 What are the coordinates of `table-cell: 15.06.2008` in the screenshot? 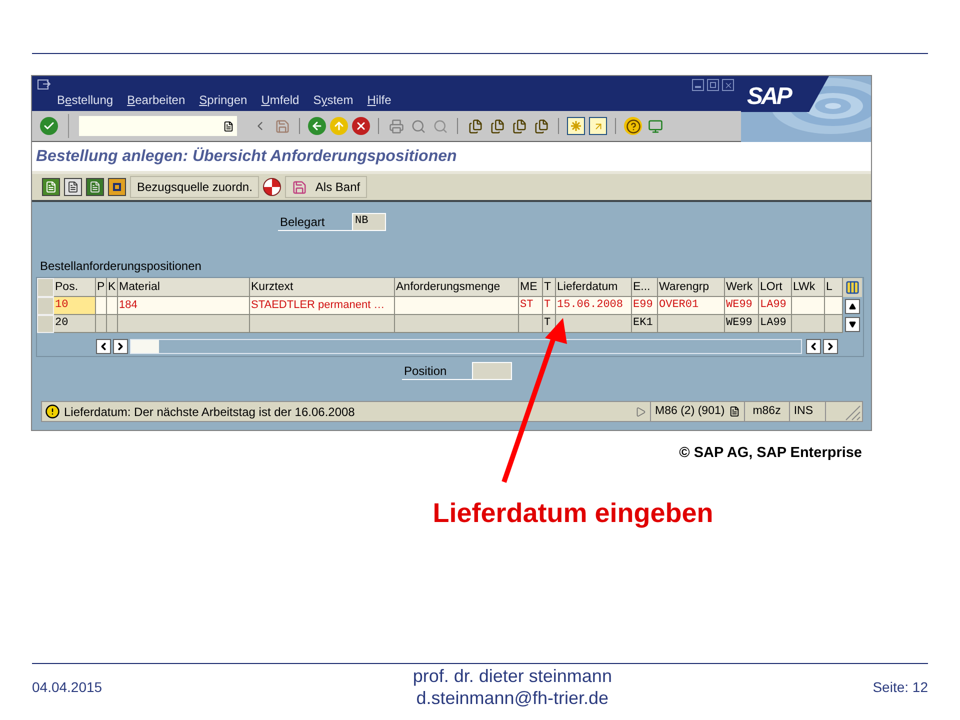 It's located at (594, 306).